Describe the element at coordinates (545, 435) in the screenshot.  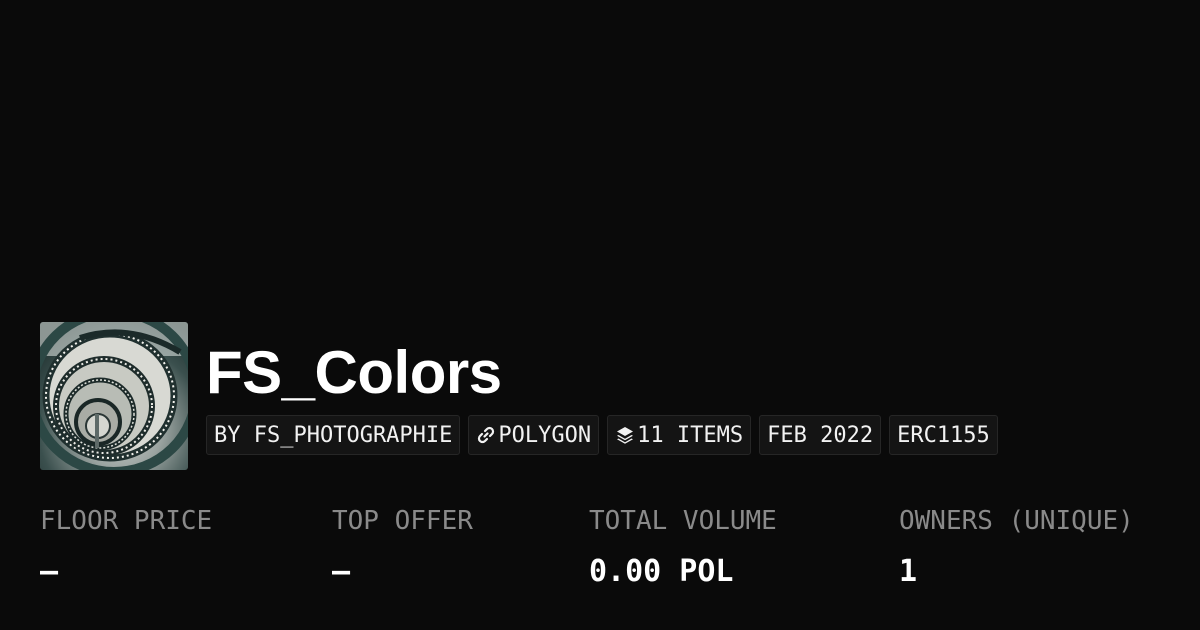
I see `chain-tag-label: POLYGON` at that location.